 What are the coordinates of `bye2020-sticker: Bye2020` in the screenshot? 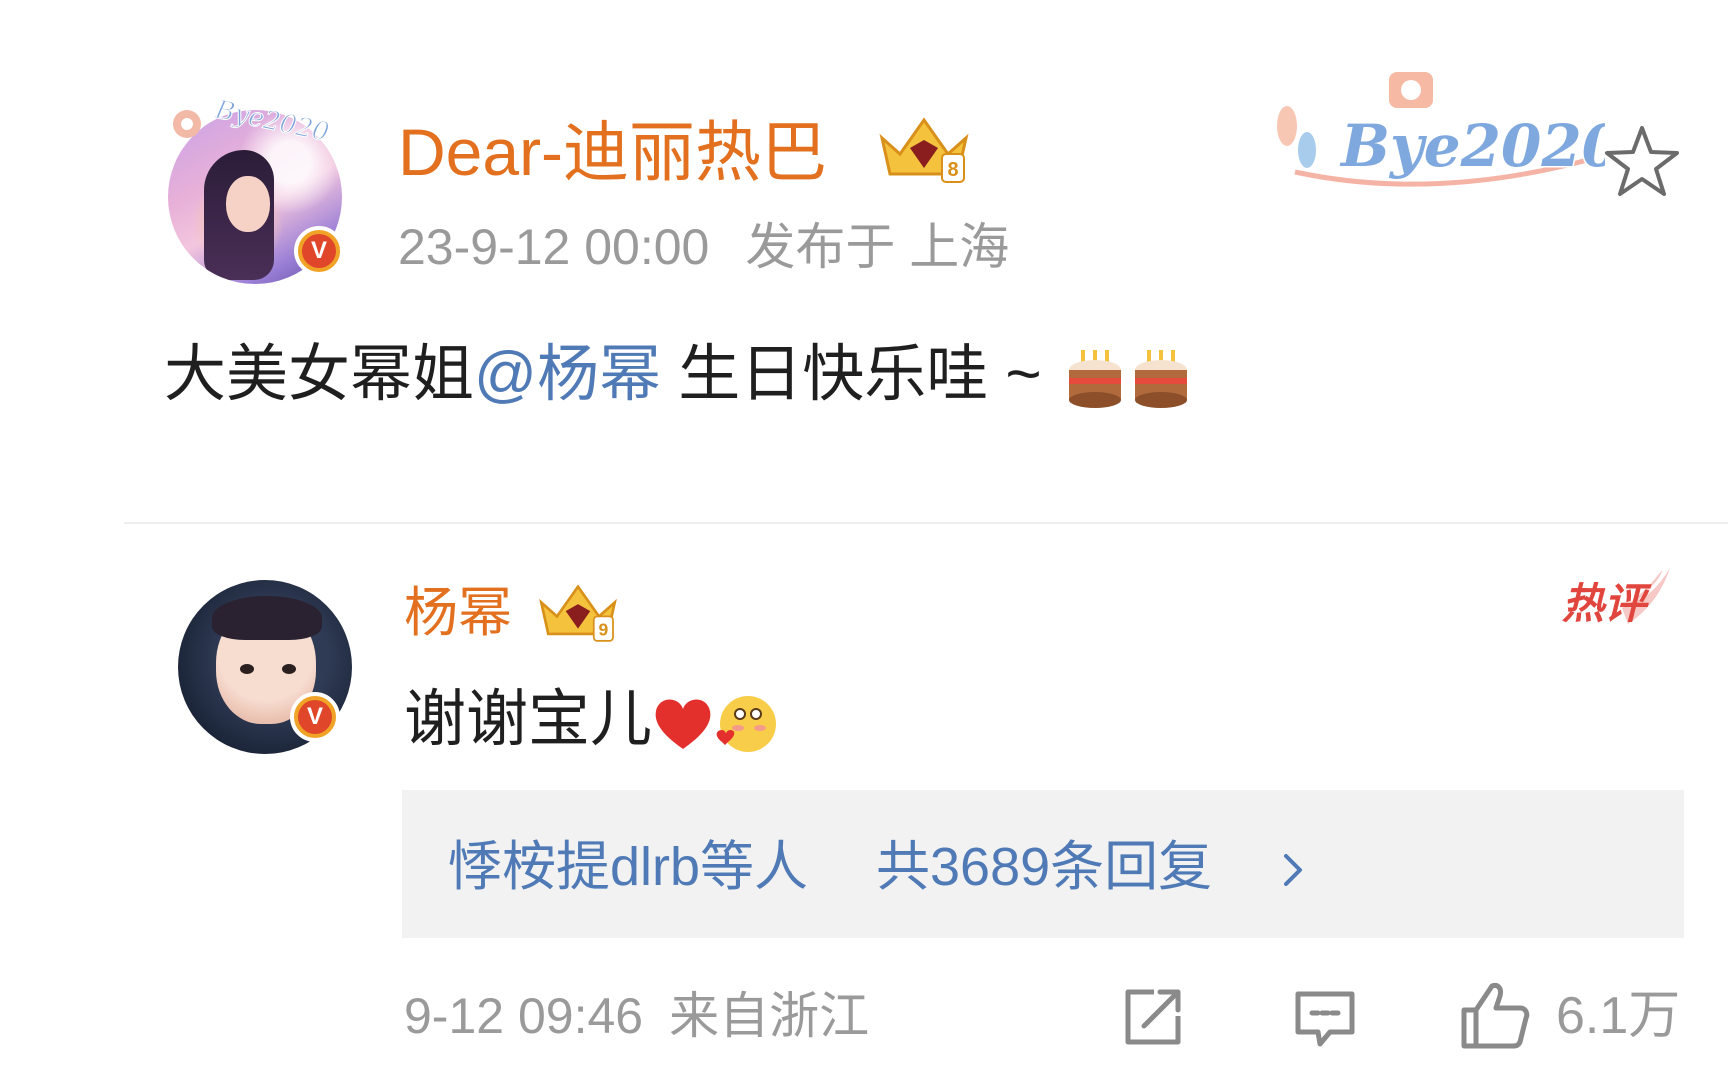 It's located at (1441, 129).